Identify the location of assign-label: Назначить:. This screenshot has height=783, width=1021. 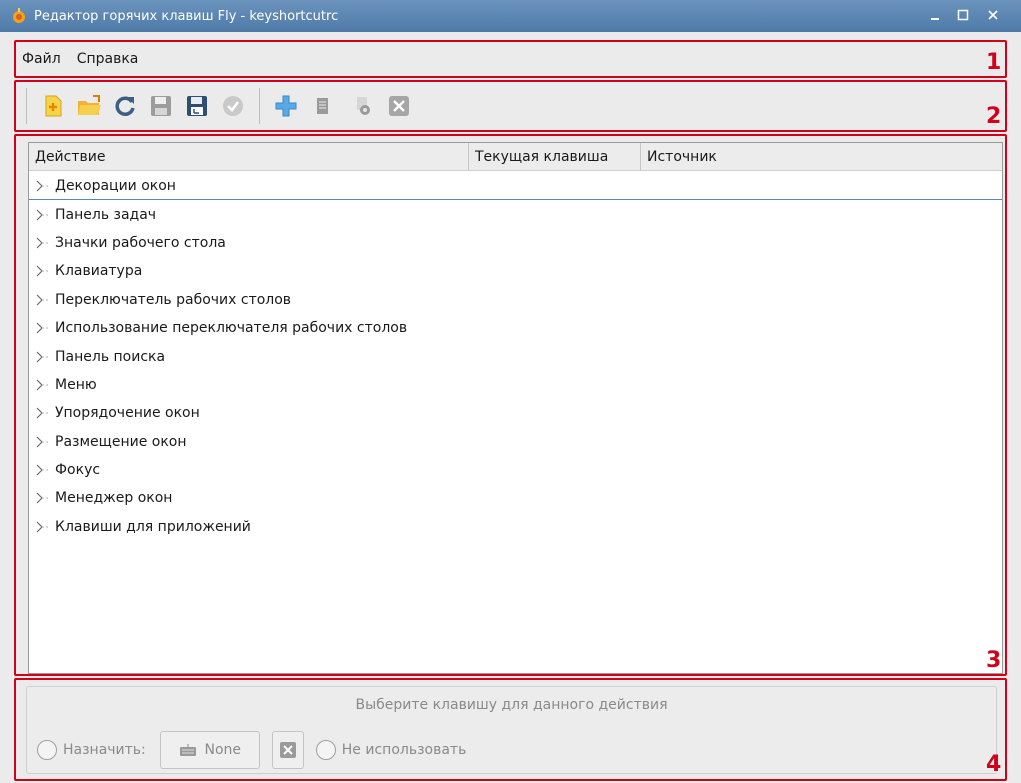
(104, 750).